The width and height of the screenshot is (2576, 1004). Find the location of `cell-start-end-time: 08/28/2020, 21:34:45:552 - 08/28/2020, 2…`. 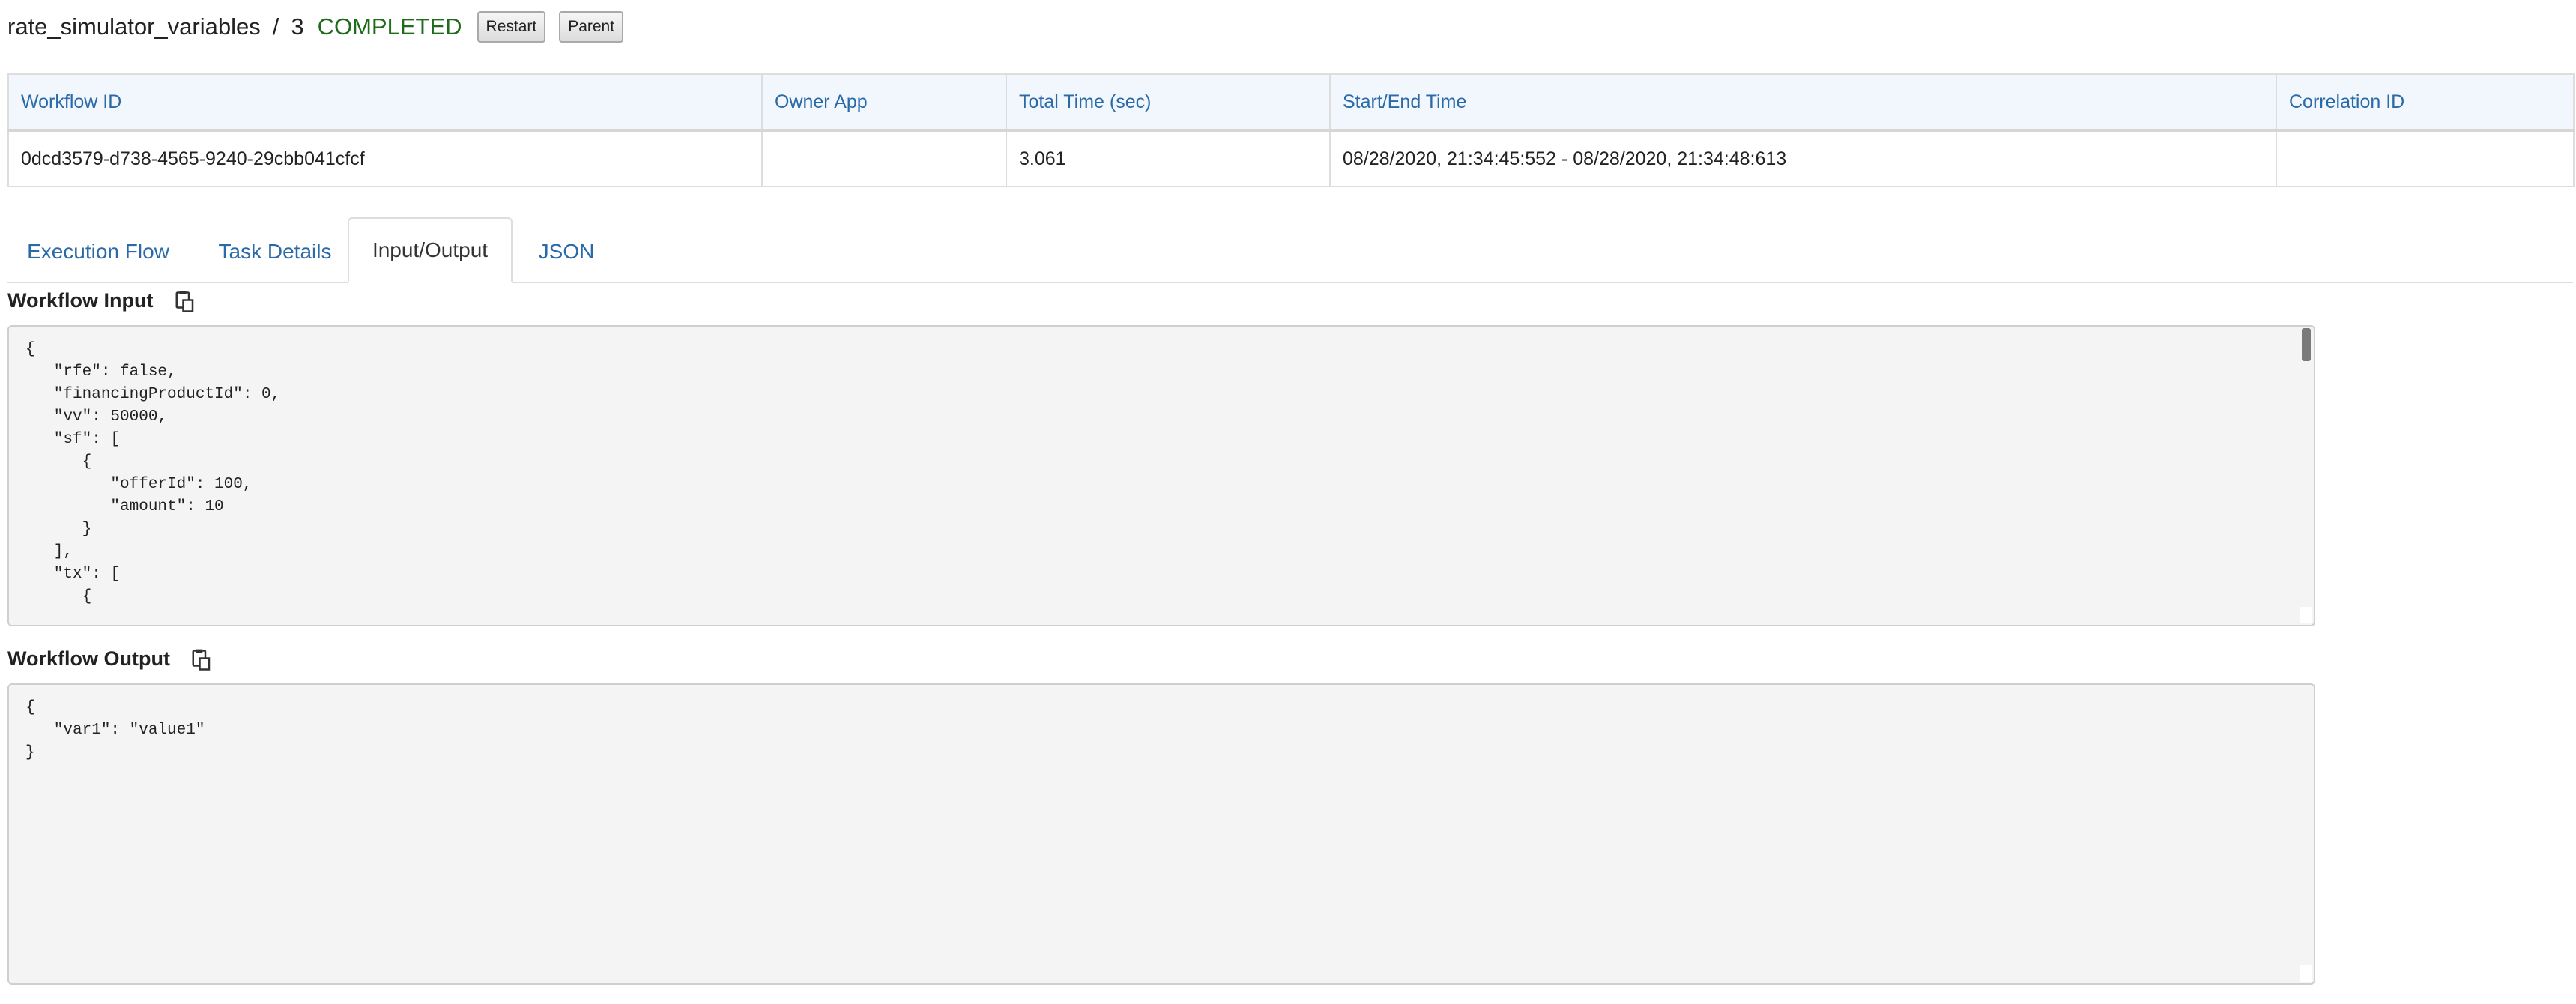

cell-start-end-time: 08/28/2020, 21:34:45:552 - 08/28/2020, 2… is located at coordinates (1803, 158).